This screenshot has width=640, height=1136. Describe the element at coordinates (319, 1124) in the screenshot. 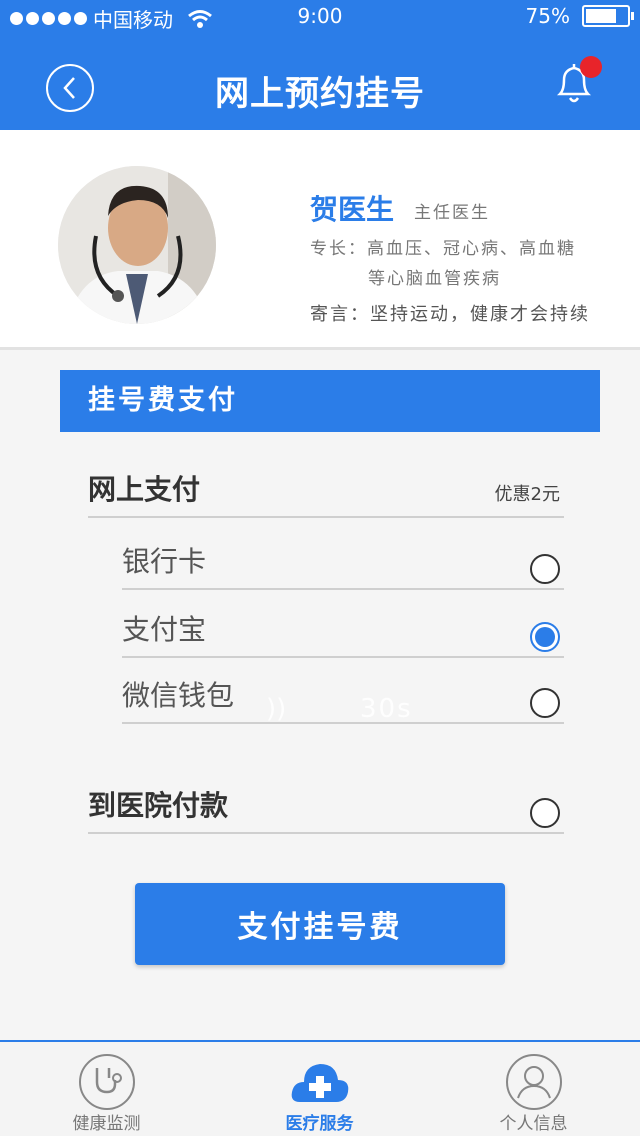

I see `tab-label: 医疗服务` at that location.